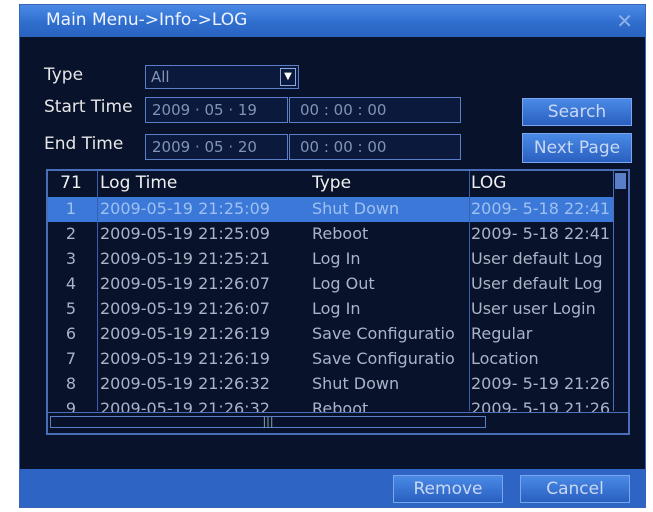 The height and width of the screenshot is (512, 653). Describe the element at coordinates (577, 148) in the screenshot. I see `next-page-button: Next Page` at that location.